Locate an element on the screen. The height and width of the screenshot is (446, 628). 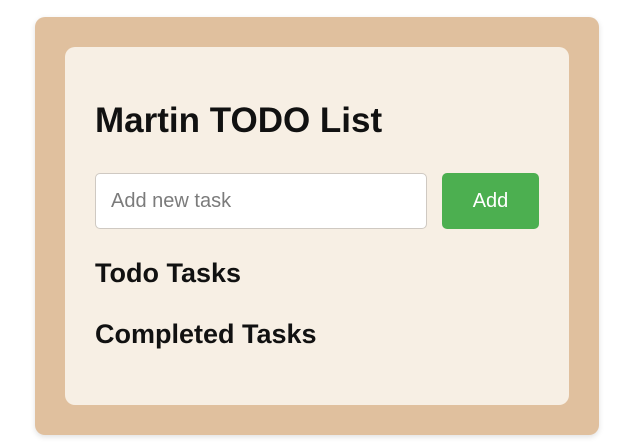
todo-tasks-heading: Todo Tasks is located at coordinates (168, 273).